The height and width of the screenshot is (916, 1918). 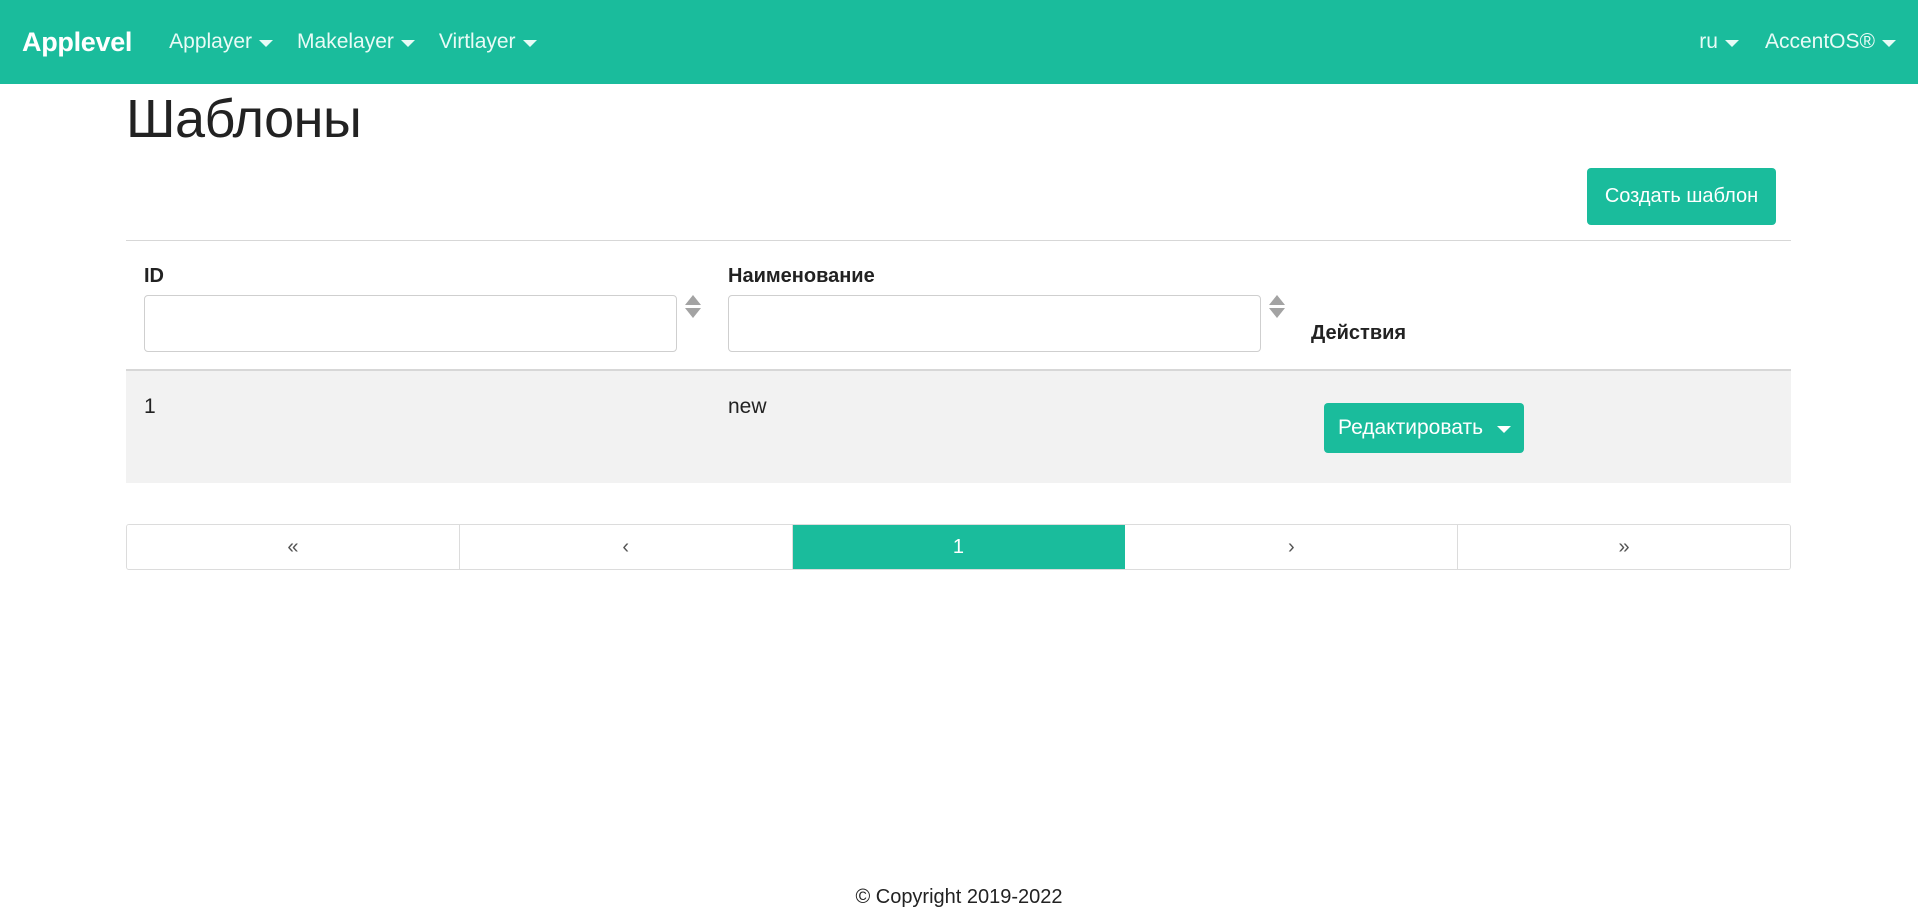 I want to click on table-header: ID Наименование Действия, so click(x=958, y=306).